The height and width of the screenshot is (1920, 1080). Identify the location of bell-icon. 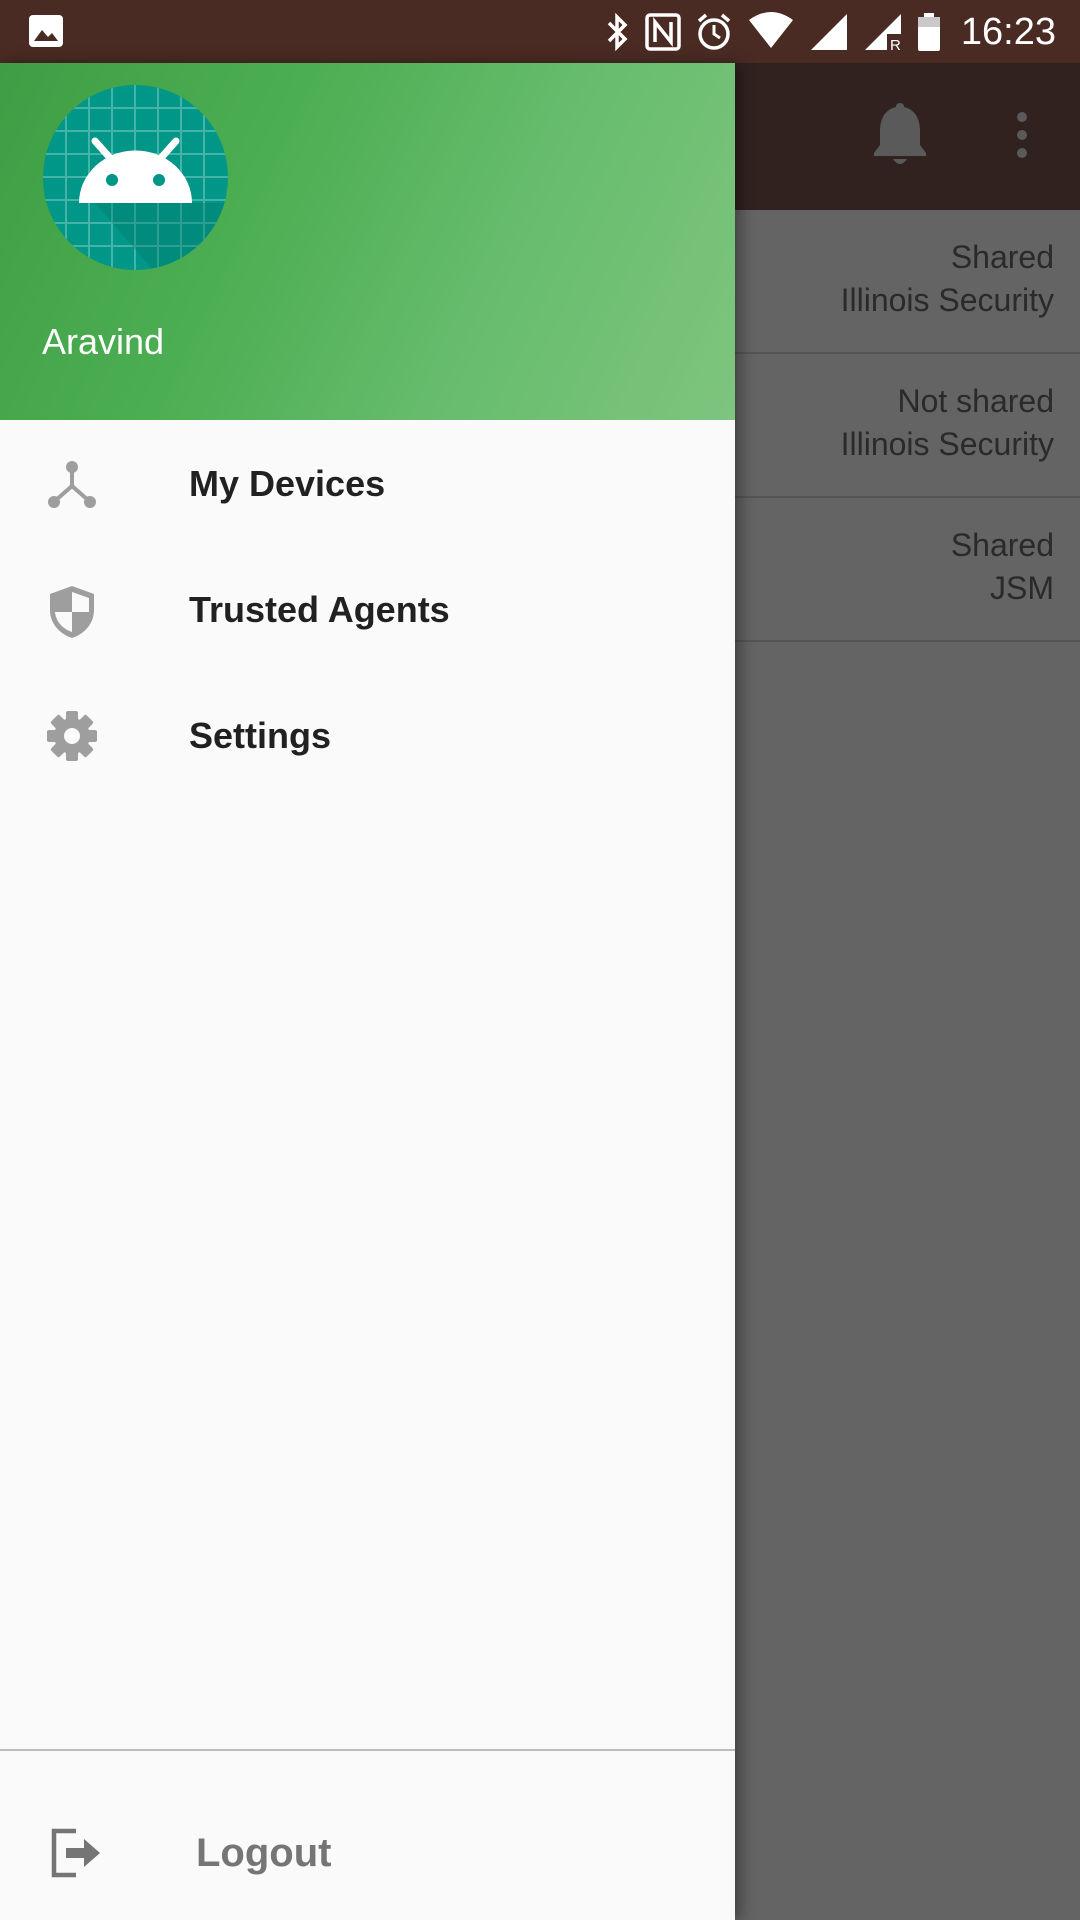
(900, 136).